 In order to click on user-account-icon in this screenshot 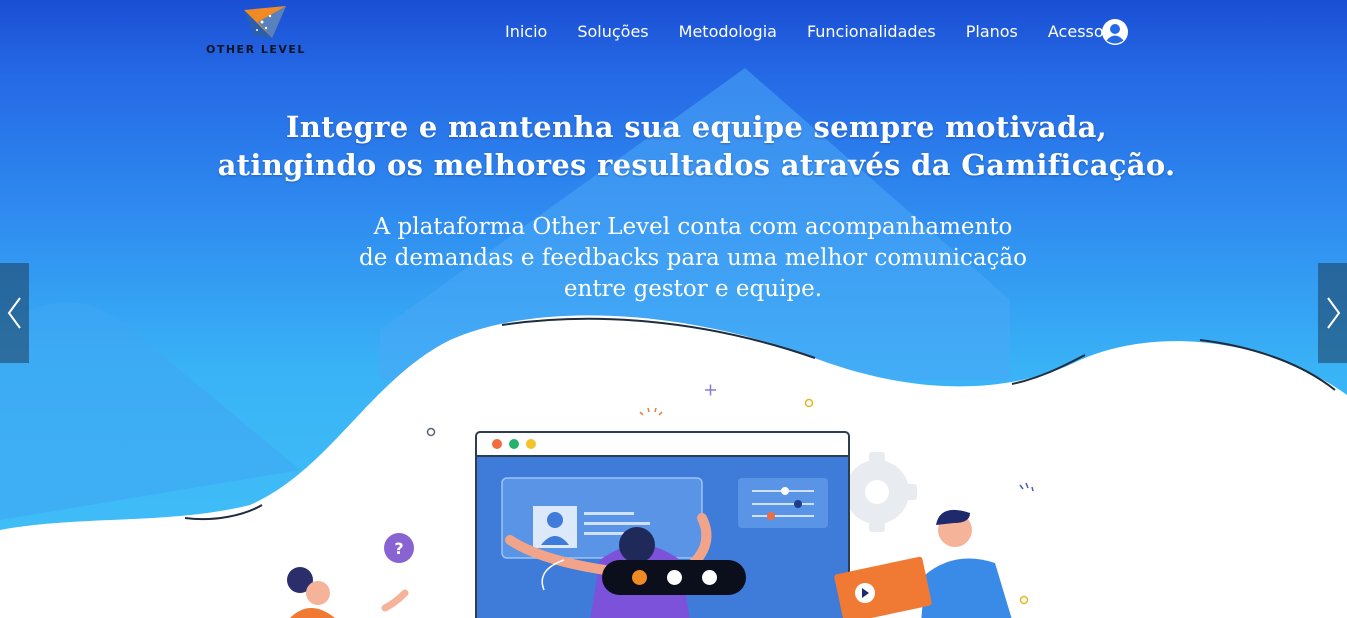, I will do `click(1115, 32)`.